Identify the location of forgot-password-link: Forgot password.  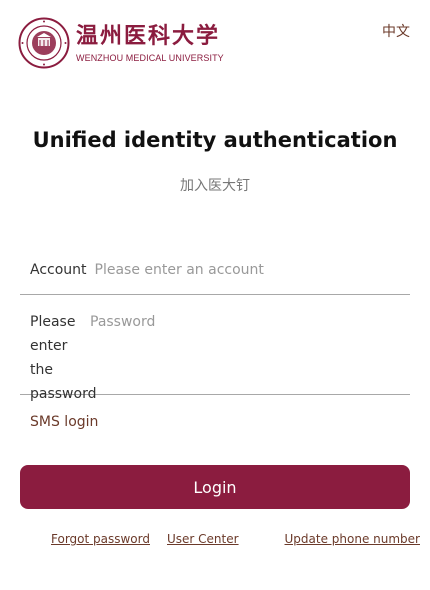
(100, 539).